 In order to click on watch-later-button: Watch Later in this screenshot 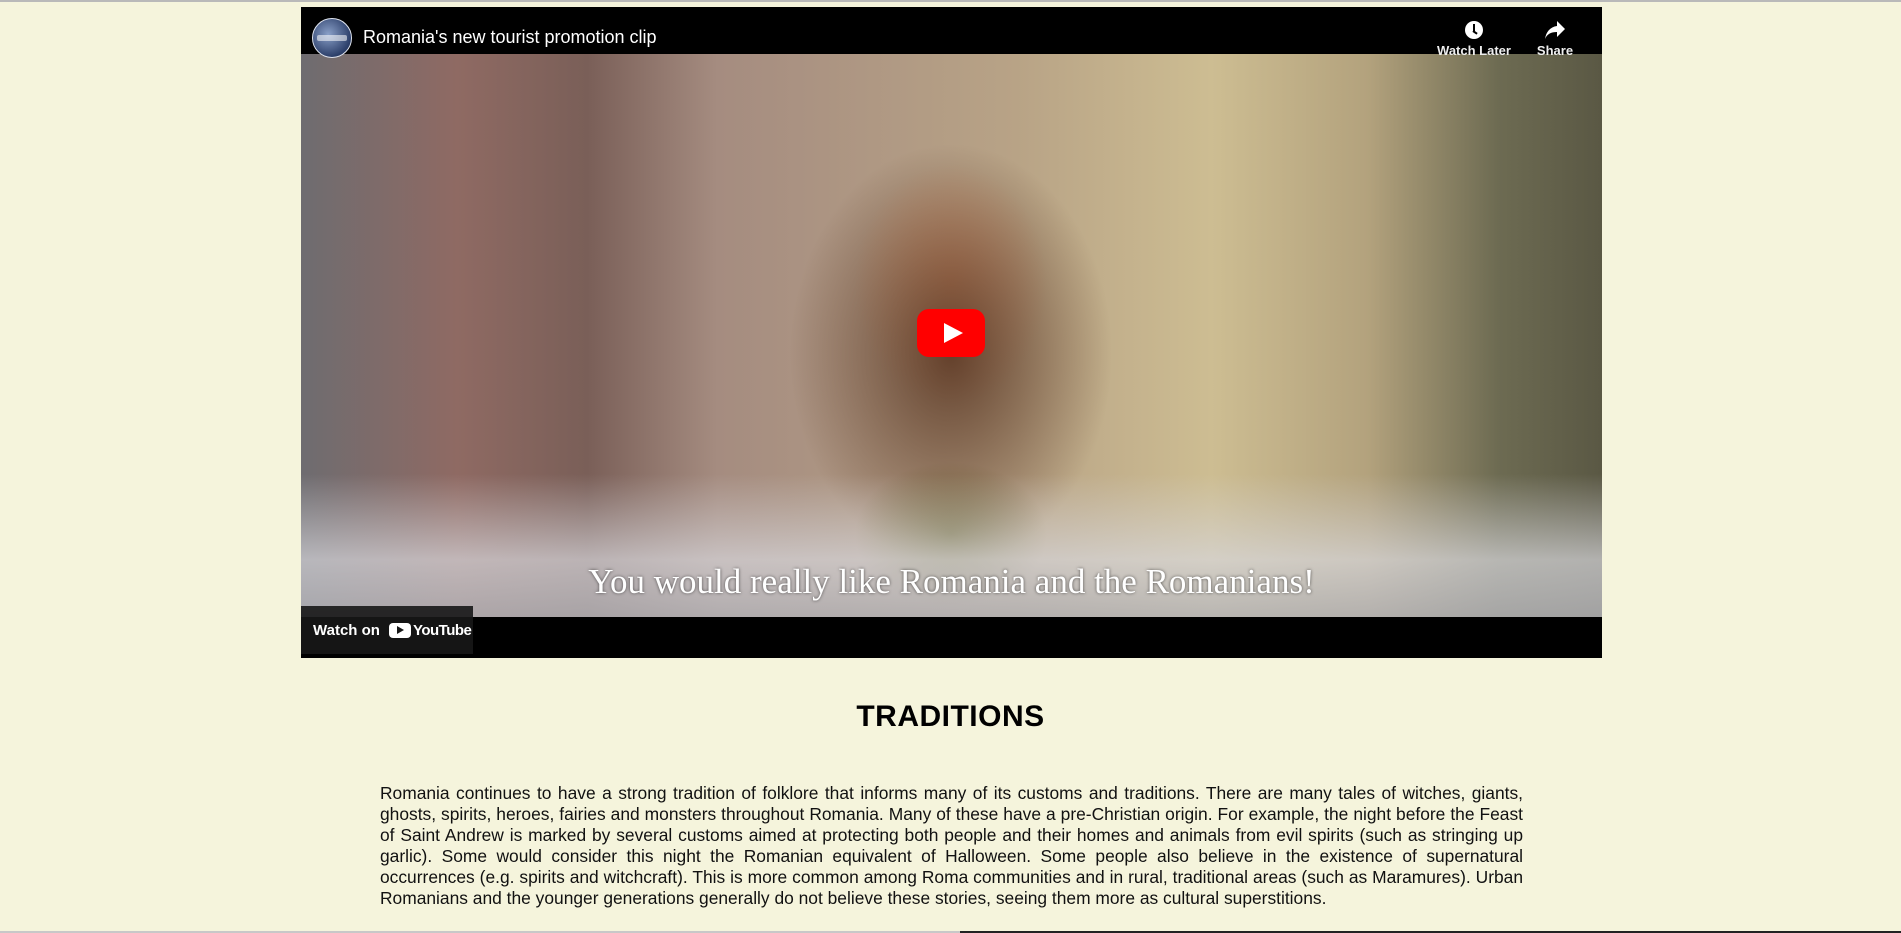, I will do `click(1474, 37)`.